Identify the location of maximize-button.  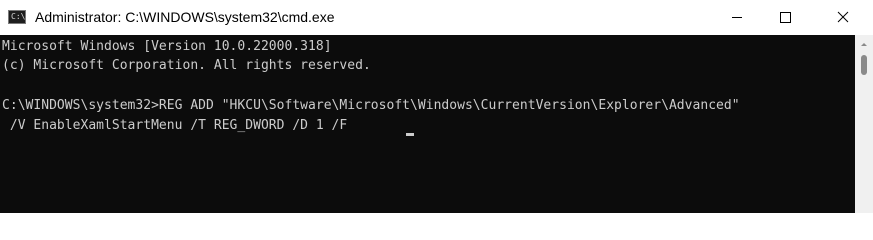
(785, 17).